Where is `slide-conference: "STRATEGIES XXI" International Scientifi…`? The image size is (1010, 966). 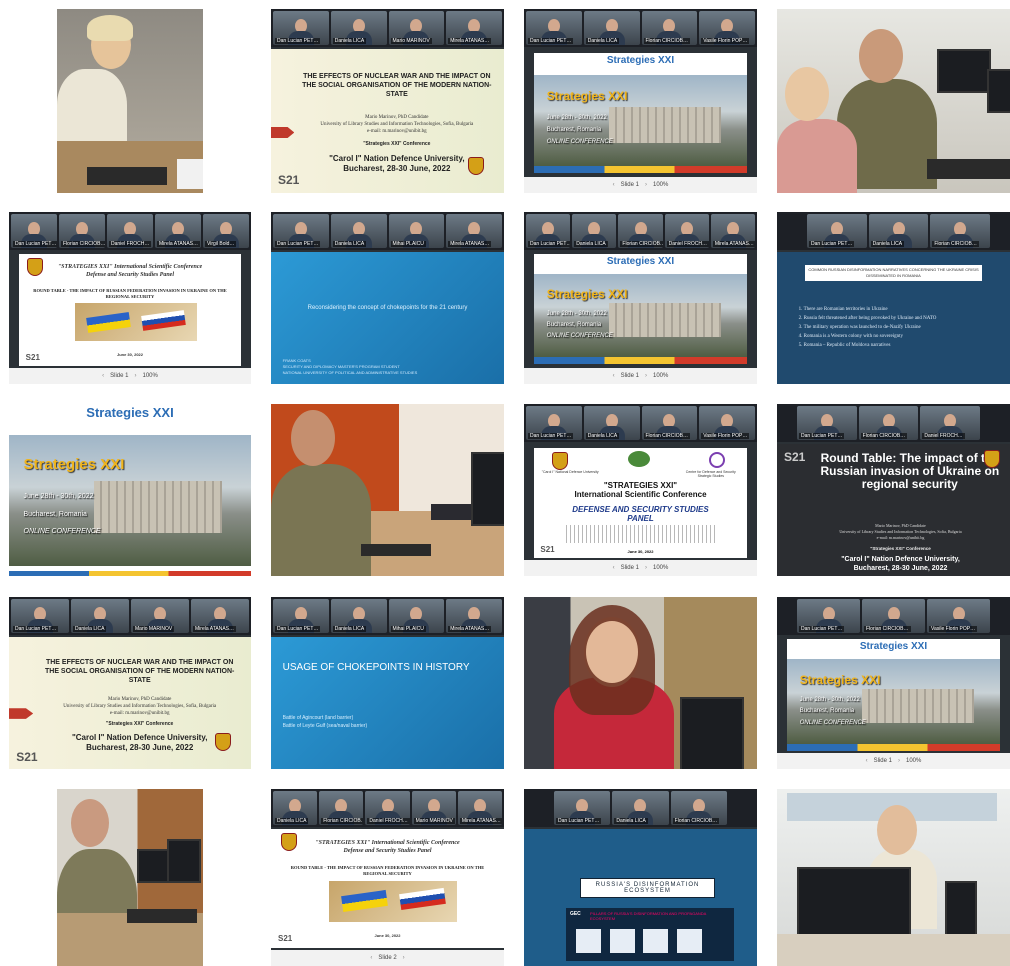
slide-conference: "STRATEGIES XXI" International Scientifi… is located at coordinates (130, 270).